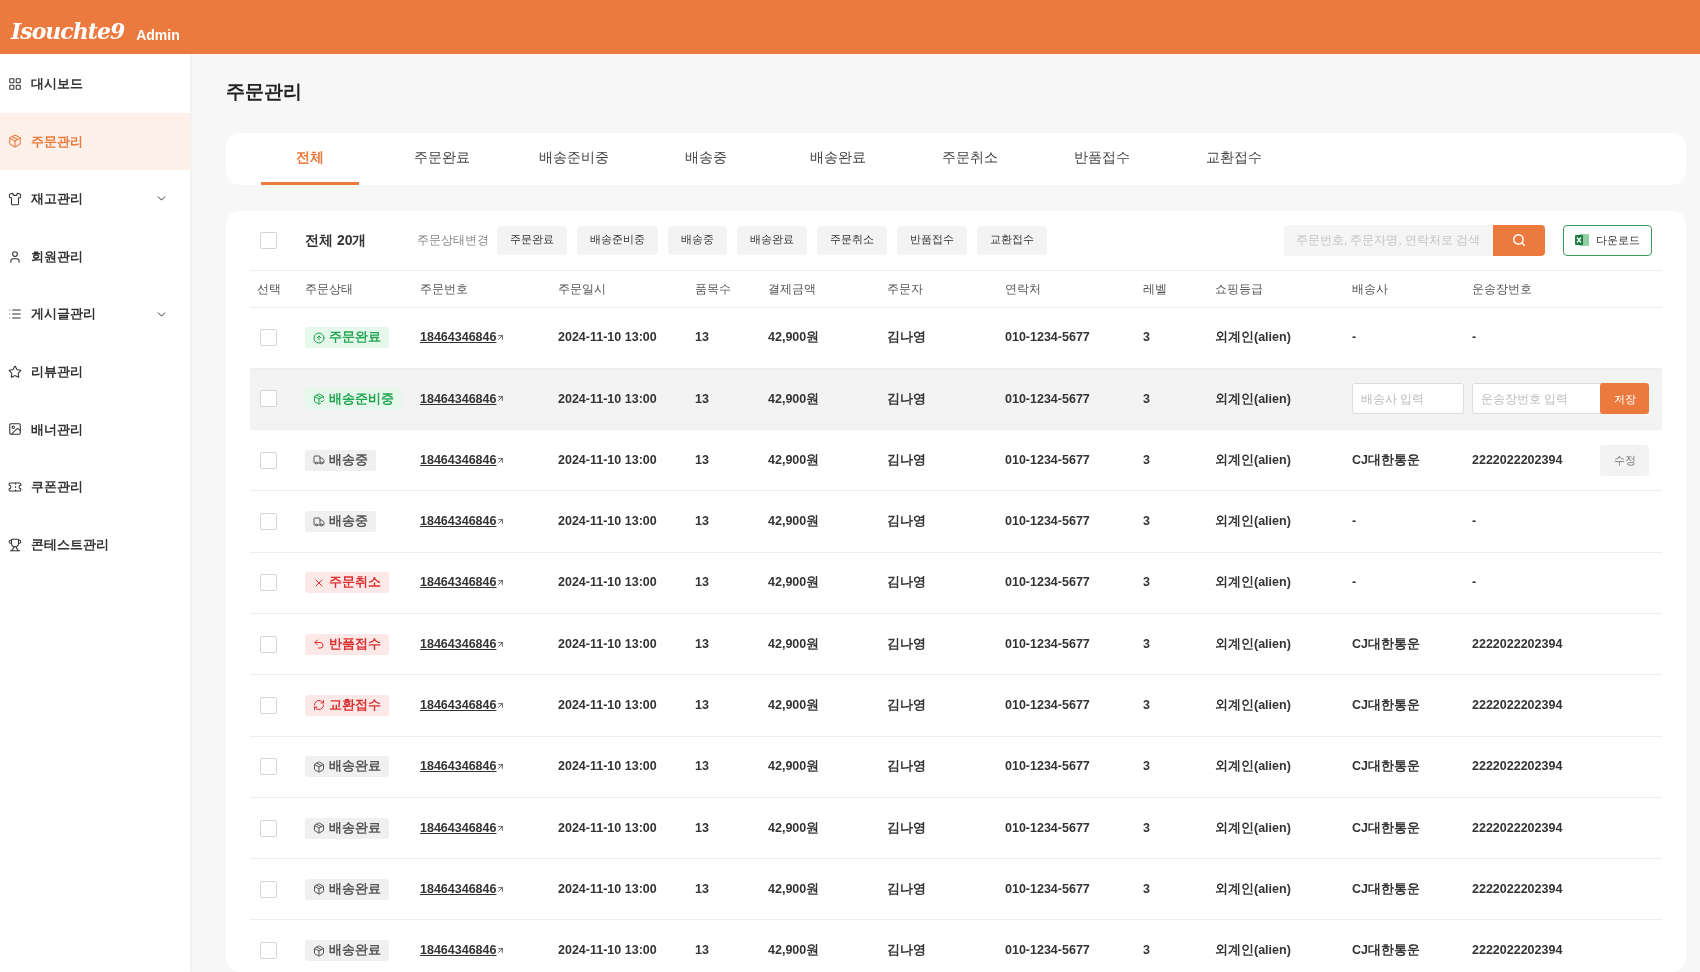  Describe the element at coordinates (838, 158) in the screenshot. I see `tab: 배송완료` at that location.